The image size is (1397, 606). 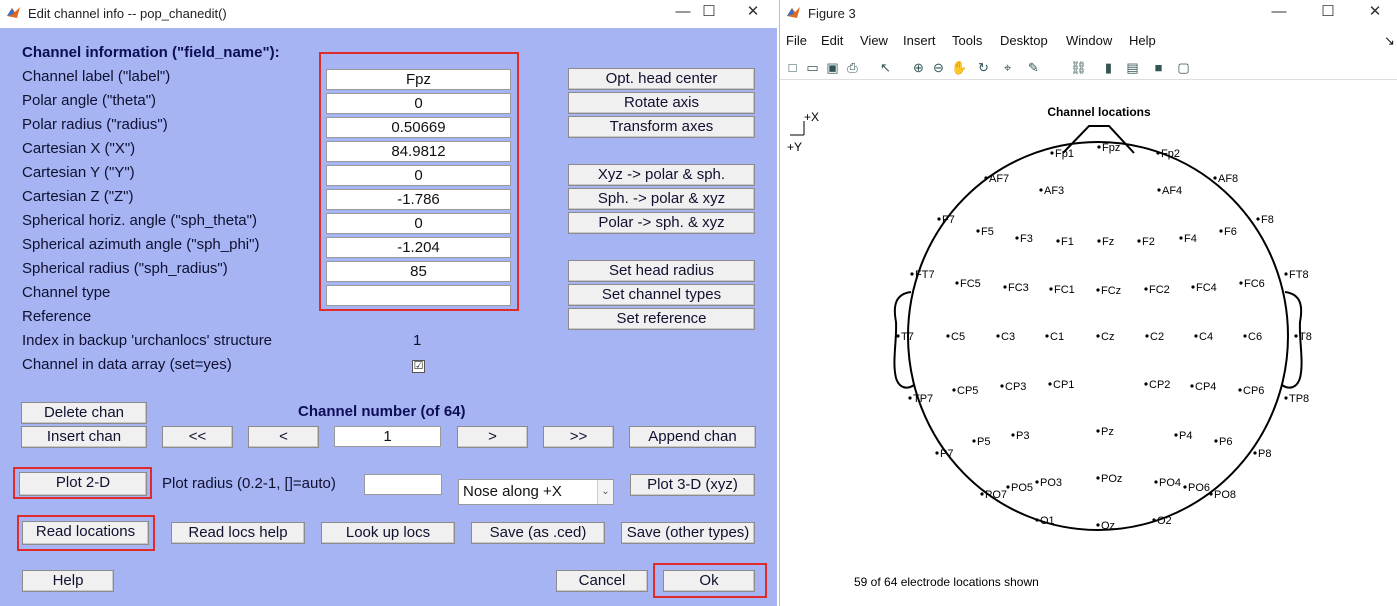 What do you see at coordinates (418, 295) in the screenshot?
I see `field-value-input` at bounding box center [418, 295].